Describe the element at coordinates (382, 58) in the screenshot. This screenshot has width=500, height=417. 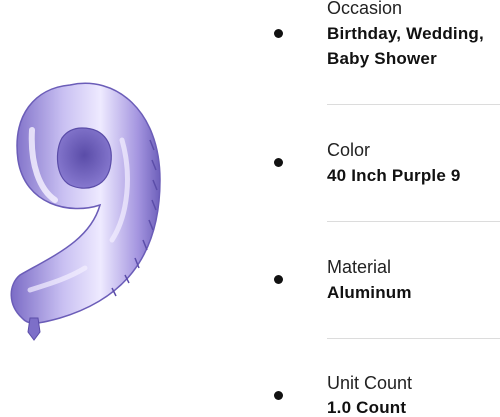
I see `spec-value-continued: Baby Shower` at that location.